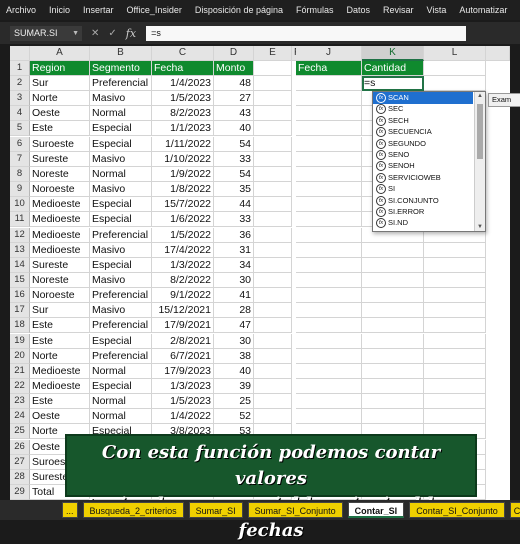 This screenshot has width=520, height=544. What do you see at coordinates (234, 235) in the screenshot?
I see `table-cell: 36` at bounding box center [234, 235].